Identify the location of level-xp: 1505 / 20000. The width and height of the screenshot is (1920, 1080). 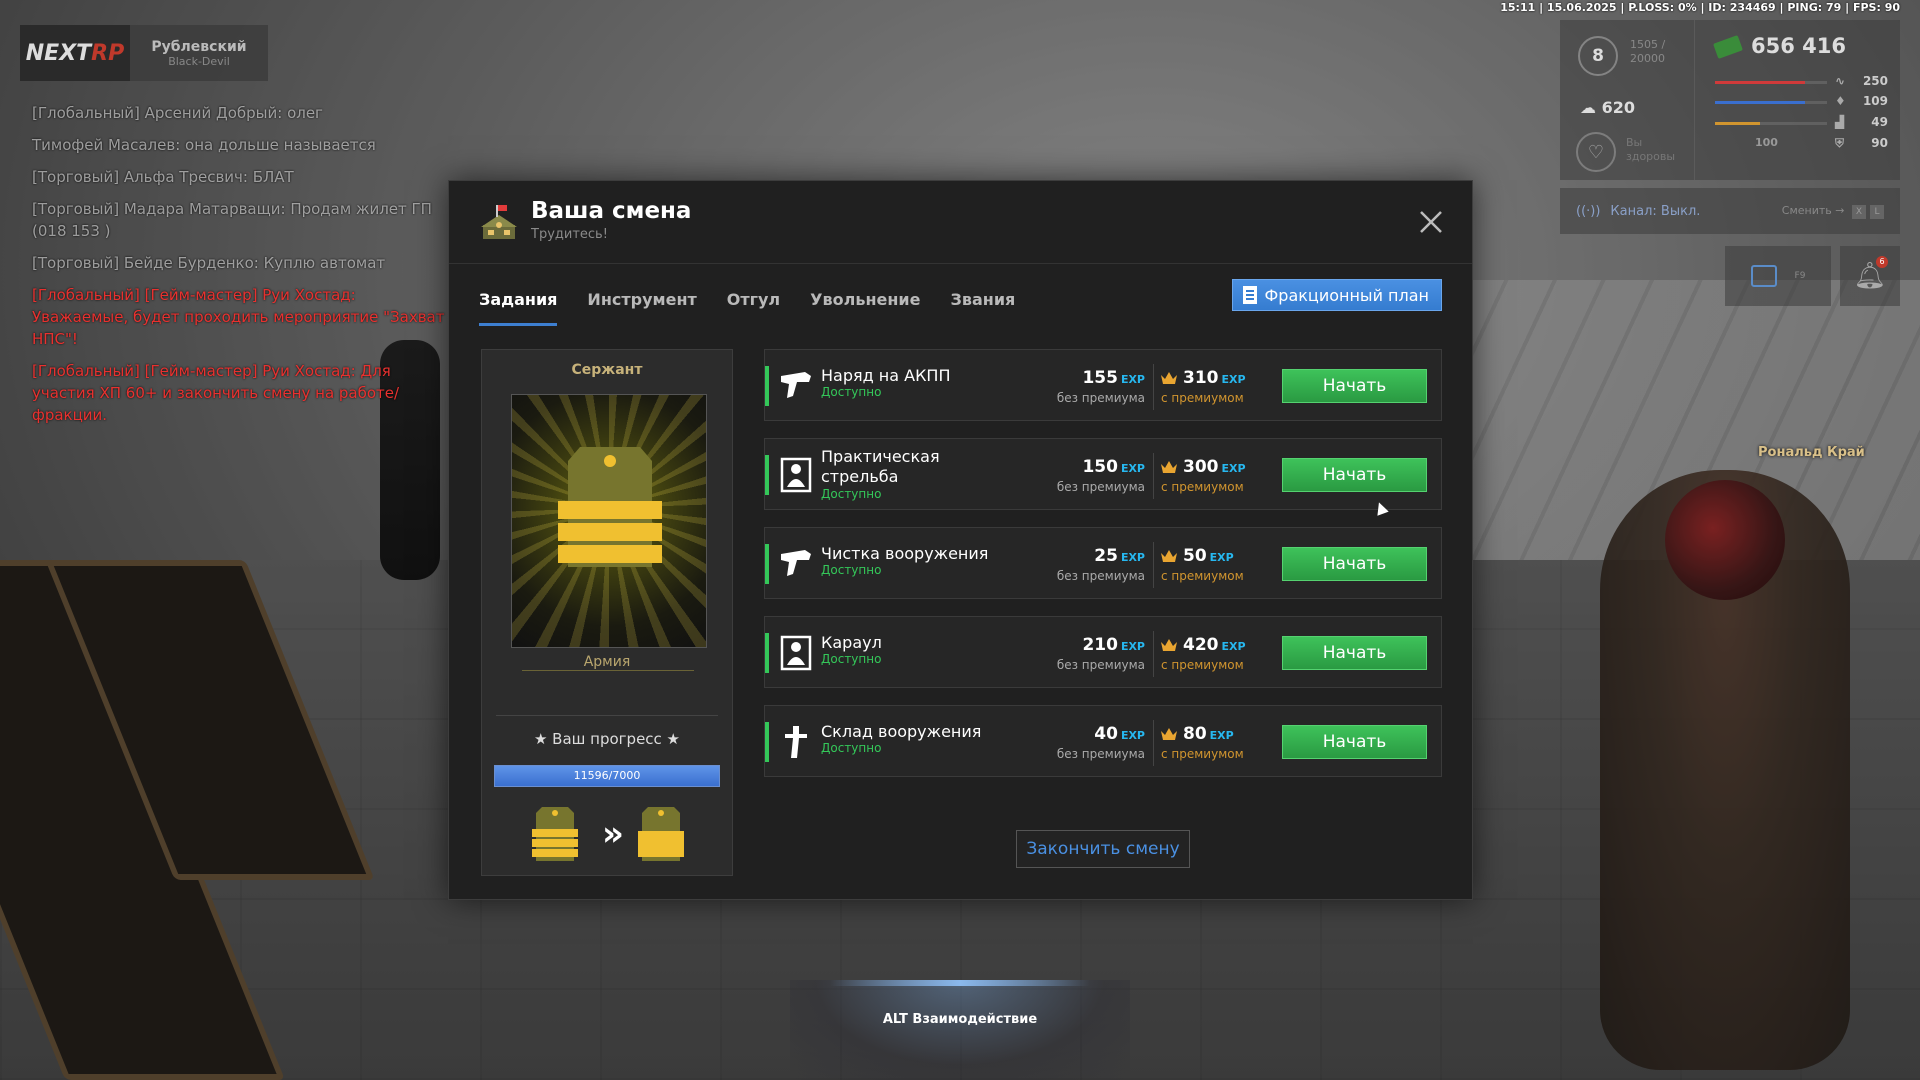
(1648, 51).